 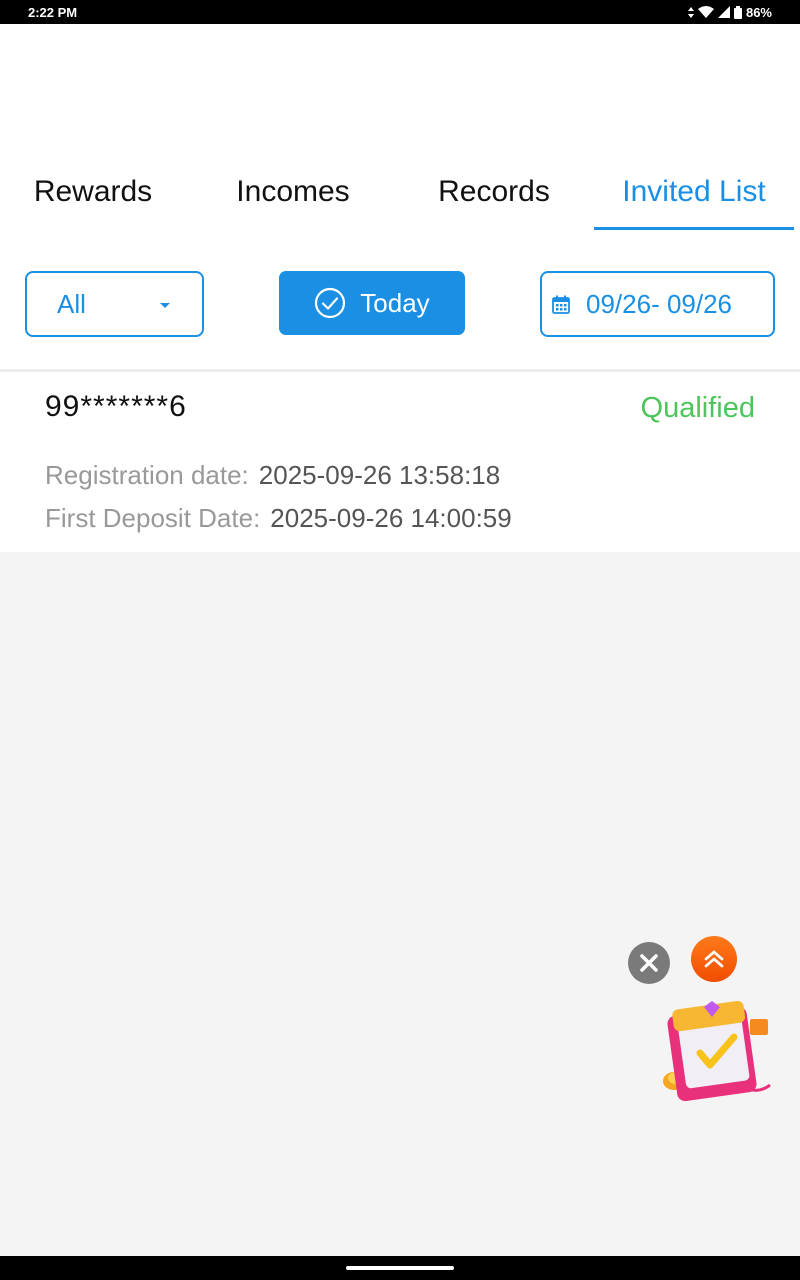 I want to click on calendar-icon, so click(x=561, y=304).